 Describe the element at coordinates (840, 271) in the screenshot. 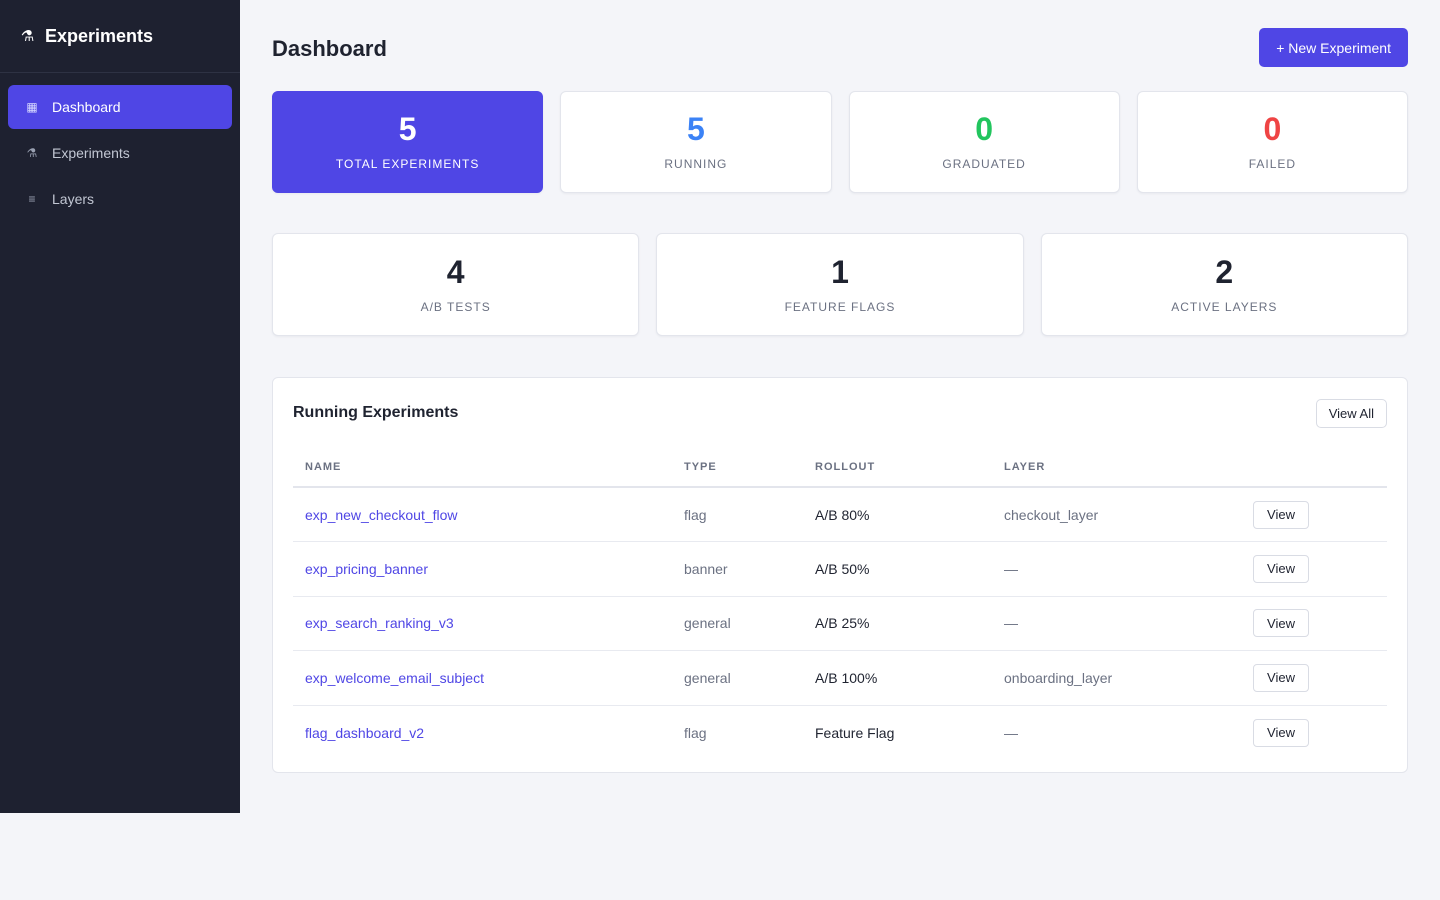

I see `stat-value: 1` at that location.